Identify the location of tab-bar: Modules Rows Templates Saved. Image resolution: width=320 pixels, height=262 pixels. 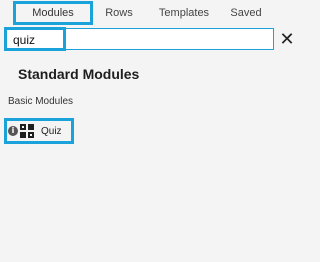
(150, 13).